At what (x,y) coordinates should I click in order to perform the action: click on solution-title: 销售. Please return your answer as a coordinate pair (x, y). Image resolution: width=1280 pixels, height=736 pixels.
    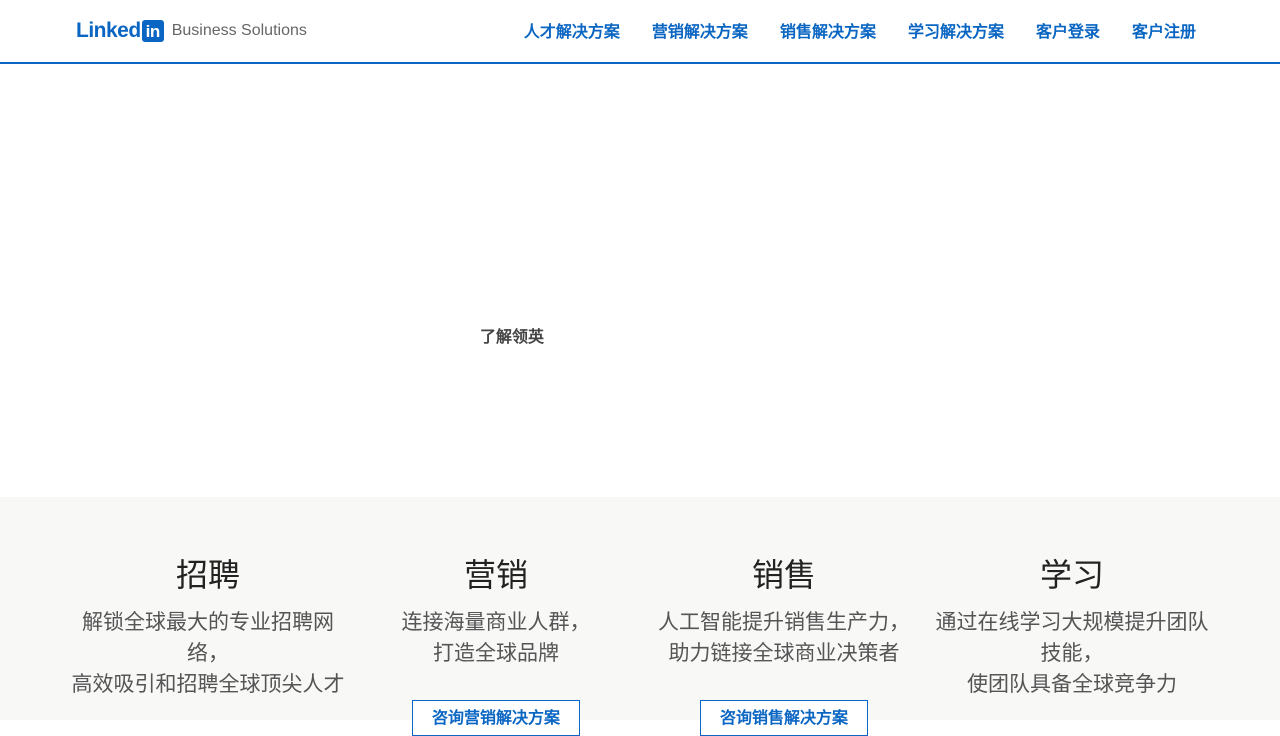
    Looking at the image, I should click on (783, 575).